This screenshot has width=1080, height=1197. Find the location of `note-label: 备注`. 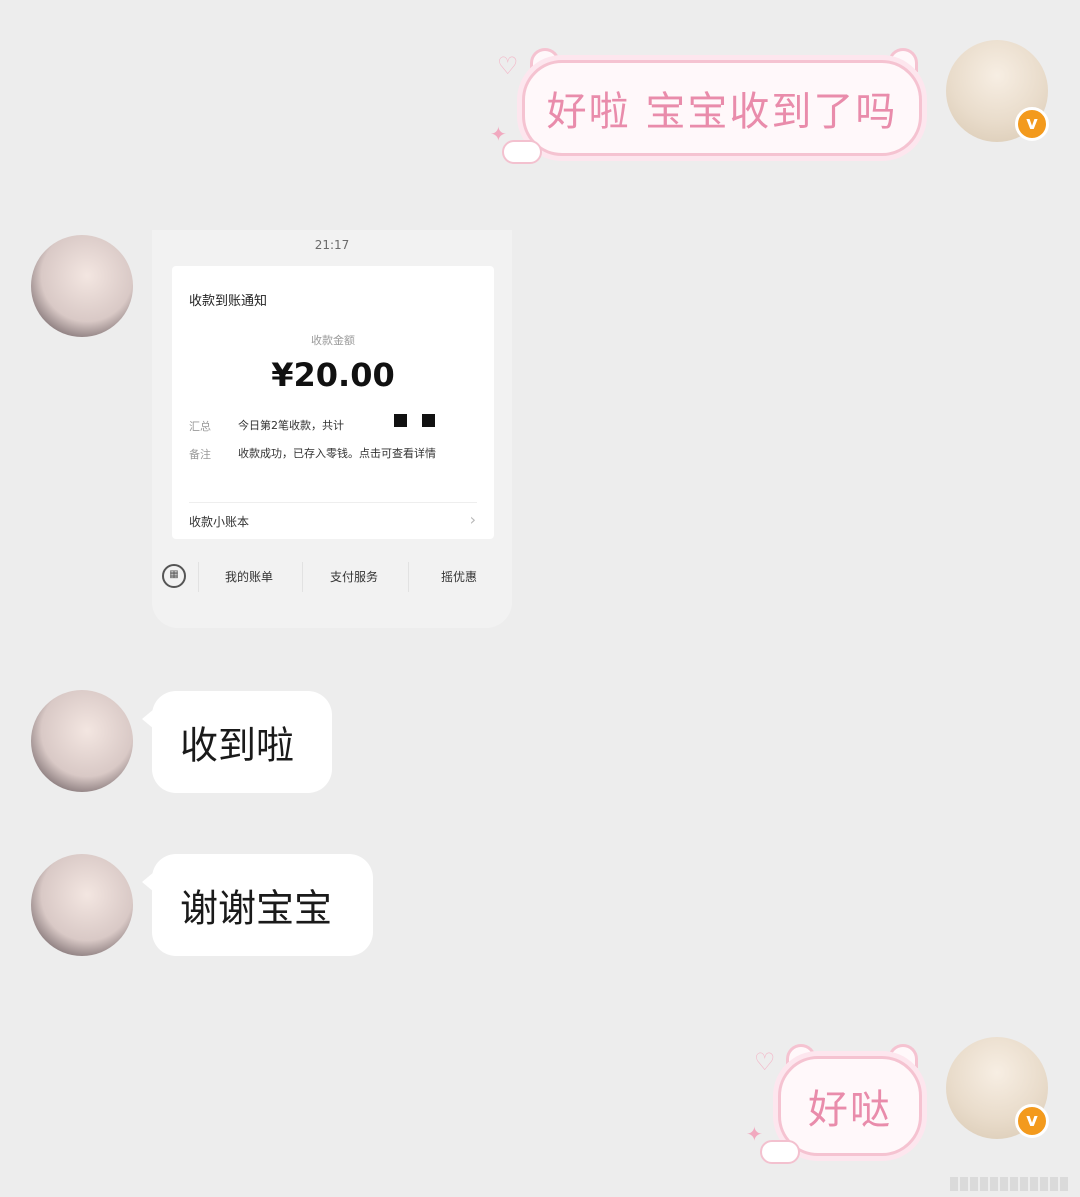

note-label: 备注 is located at coordinates (200, 454).